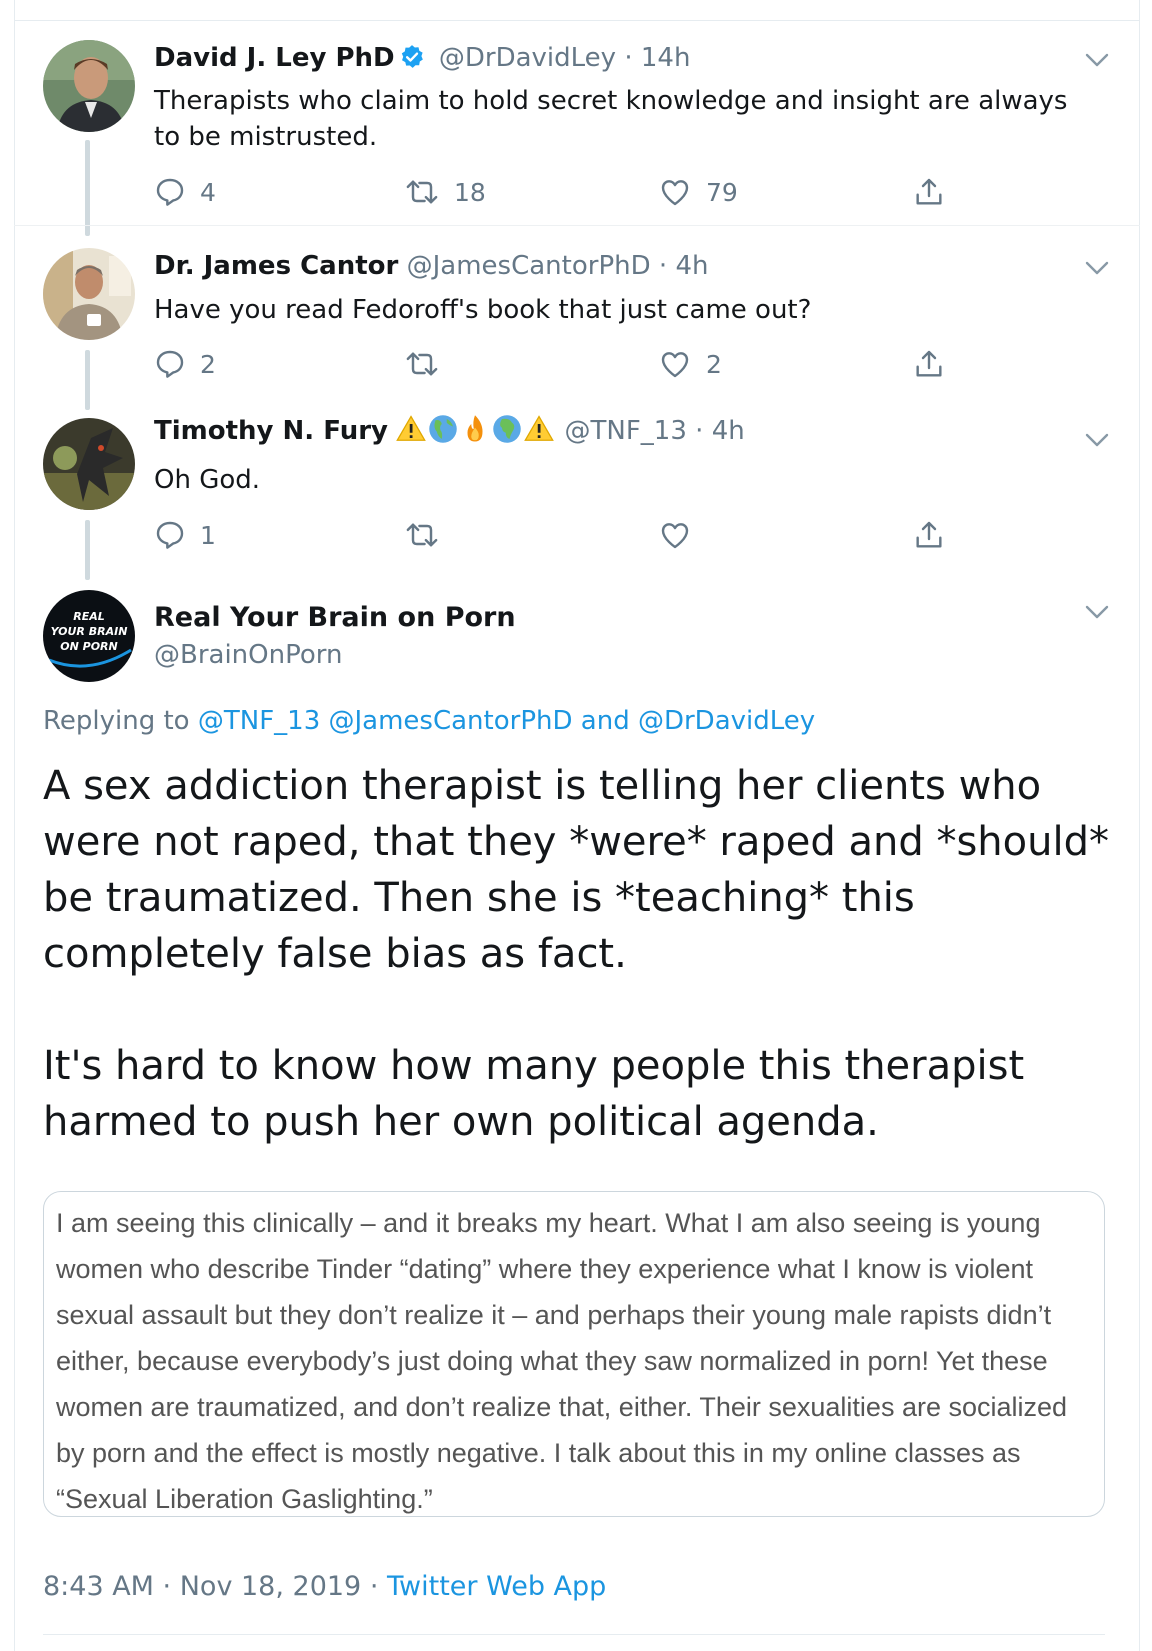 Image resolution: width=1152 pixels, height=1651 pixels. What do you see at coordinates (470, 192) in the screenshot?
I see `retweet-count: 18` at bounding box center [470, 192].